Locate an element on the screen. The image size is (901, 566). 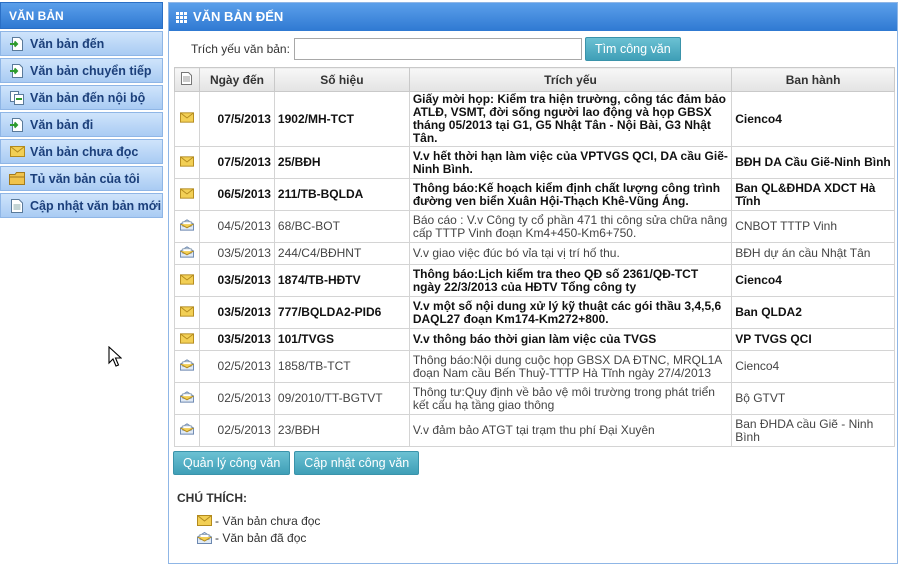
legend-unread: - Văn bản chưa đọc is located at coordinates (258, 521).